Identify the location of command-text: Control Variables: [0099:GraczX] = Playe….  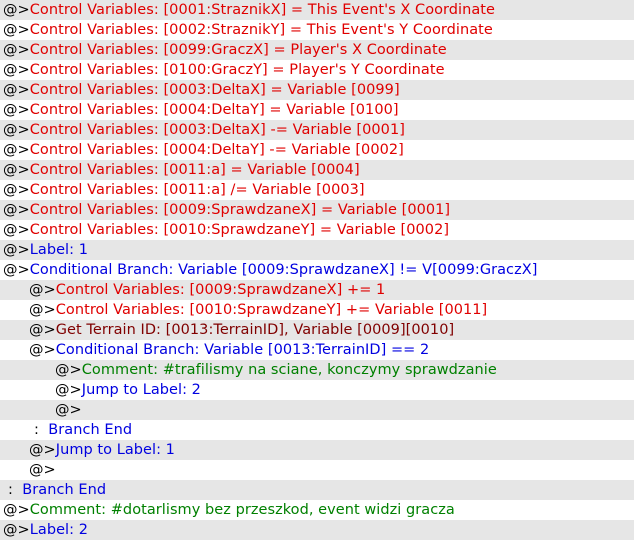
(238, 50).